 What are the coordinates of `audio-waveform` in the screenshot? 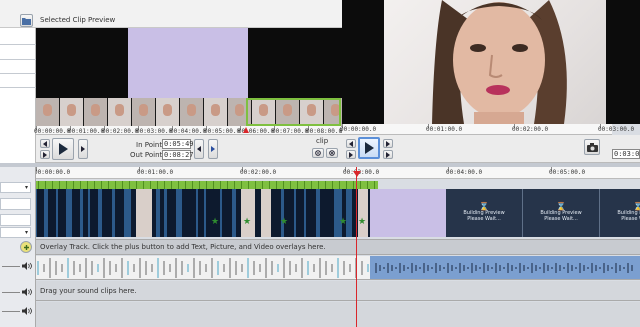 It's located at (335, 268).